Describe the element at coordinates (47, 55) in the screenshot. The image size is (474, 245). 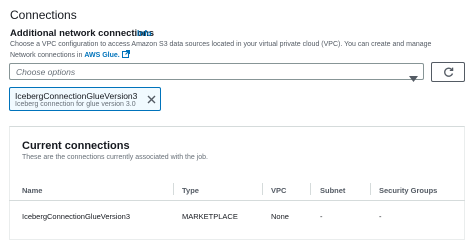
I see `description-line-2-text: Network connections in` at that location.